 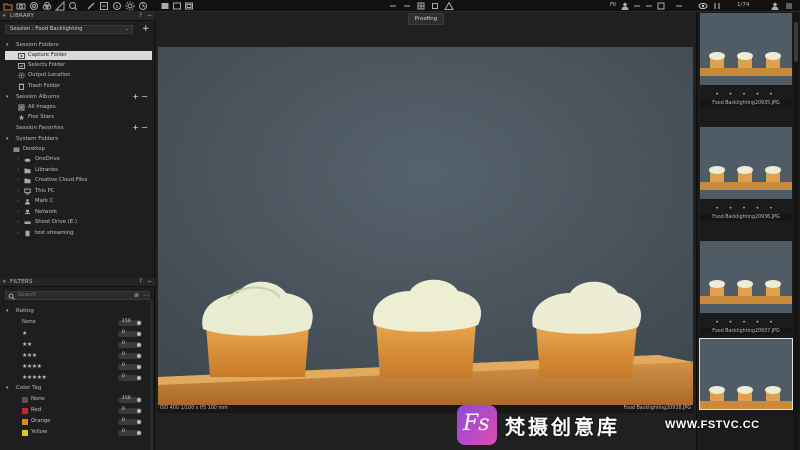 What do you see at coordinates (136, 295) in the screenshot?
I see `clear-search-icon: ⊗` at bounding box center [136, 295].